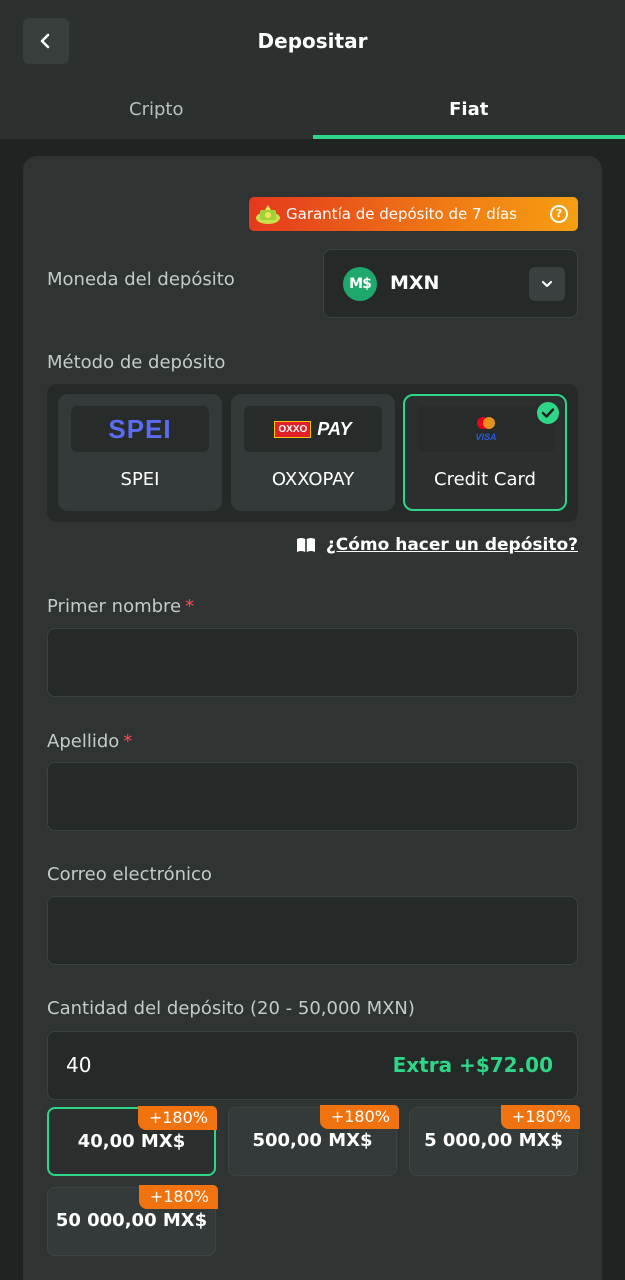 The image size is (625, 1280). Describe the element at coordinates (312, 796) in the screenshot. I see `last-name-input` at that location.